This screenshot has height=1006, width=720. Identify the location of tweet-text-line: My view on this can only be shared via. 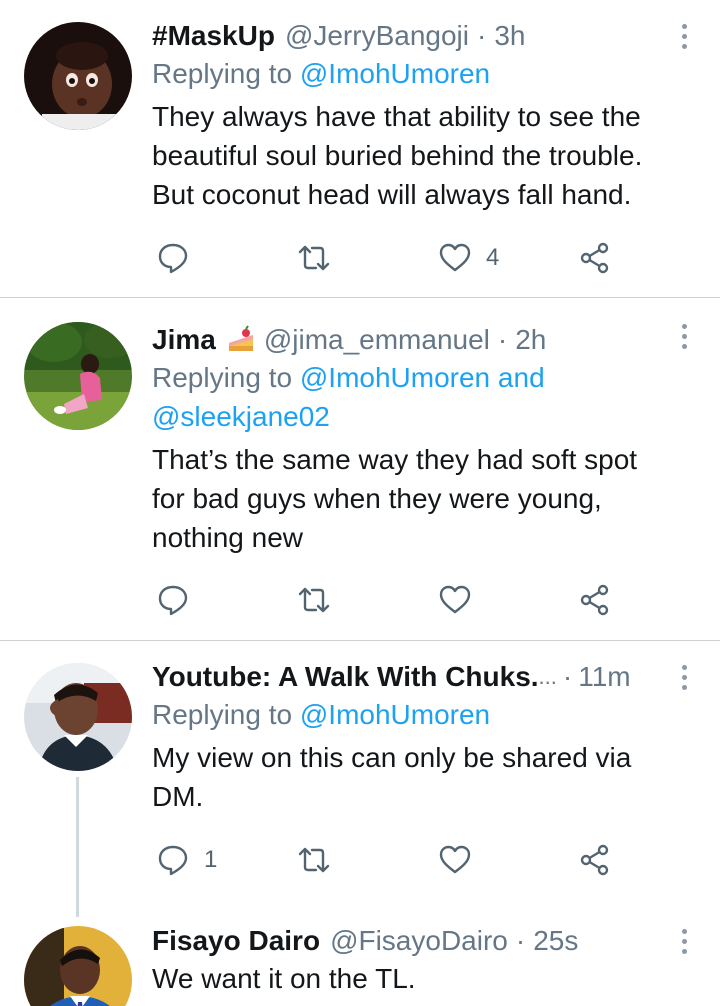
(392, 757).